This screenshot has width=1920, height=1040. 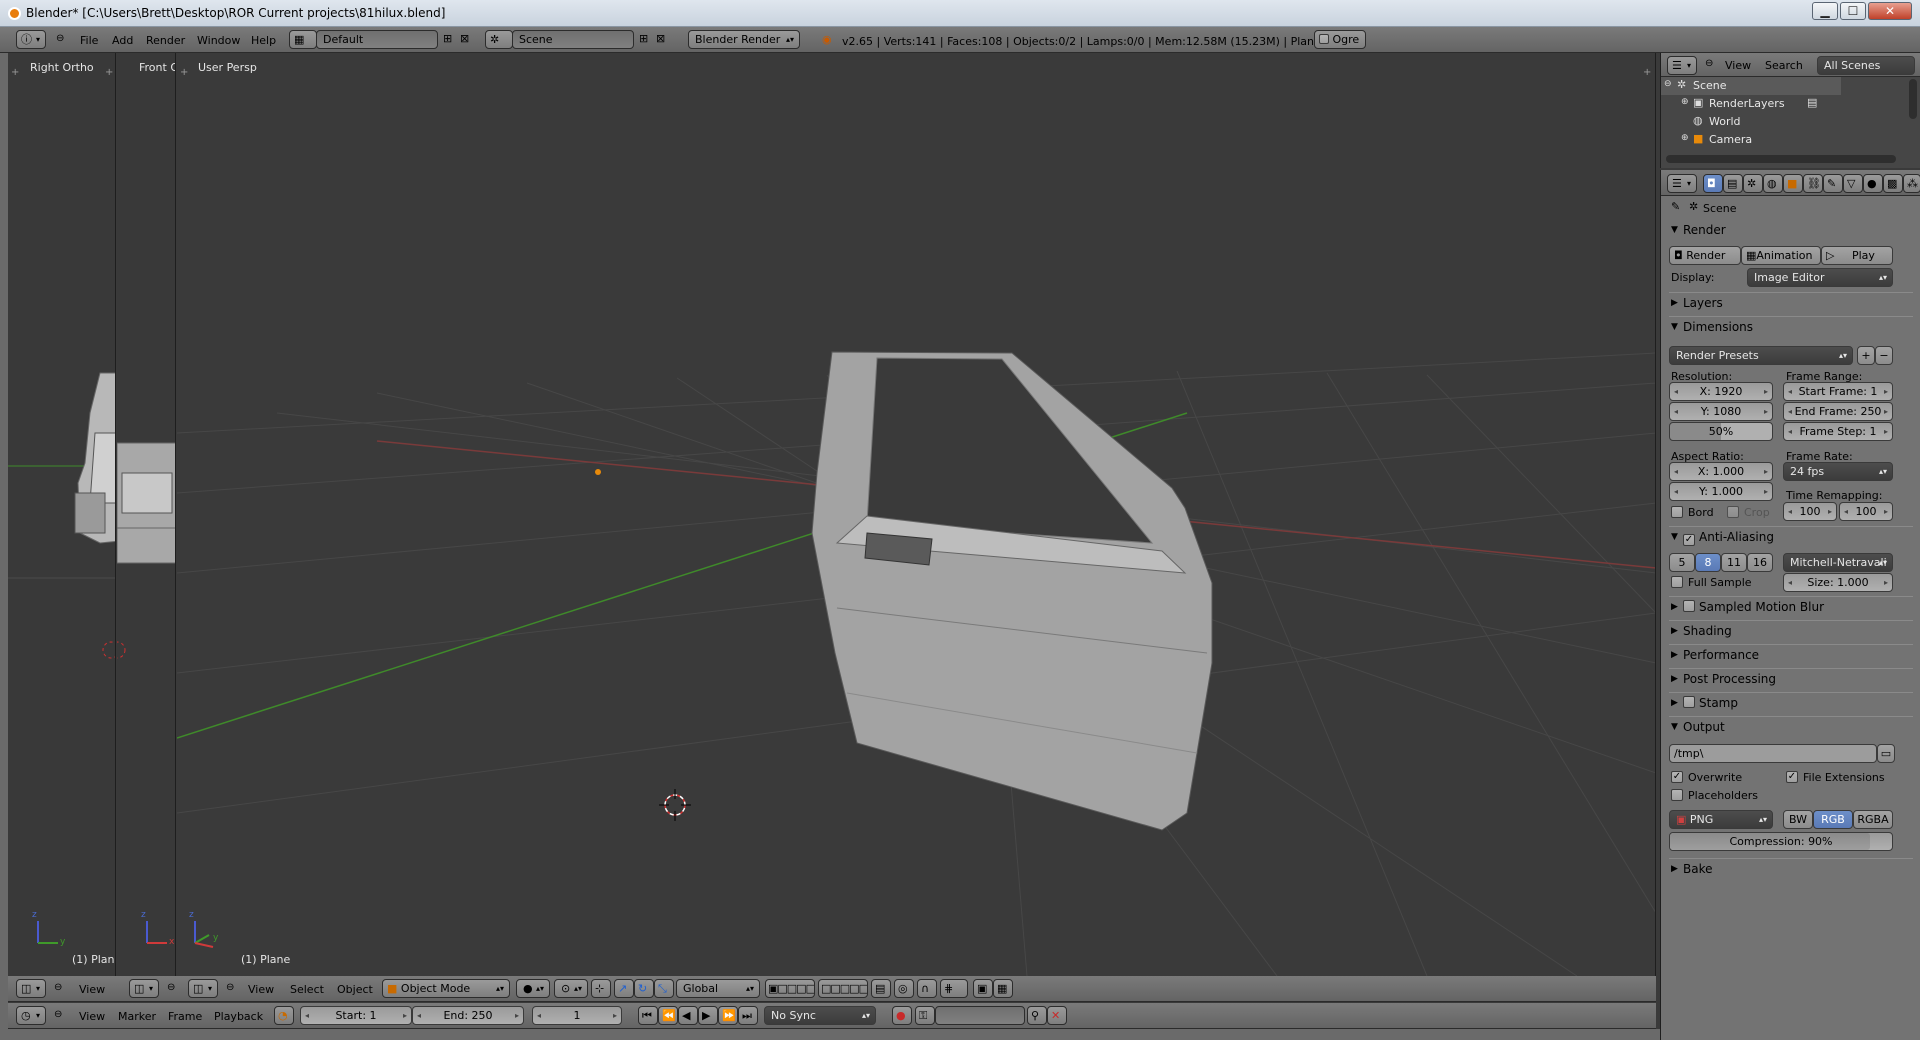 What do you see at coordinates (1791, 630) in the screenshot?
I see `shading-section-header: ▶ Shading` at bounding box center [1791, 630].